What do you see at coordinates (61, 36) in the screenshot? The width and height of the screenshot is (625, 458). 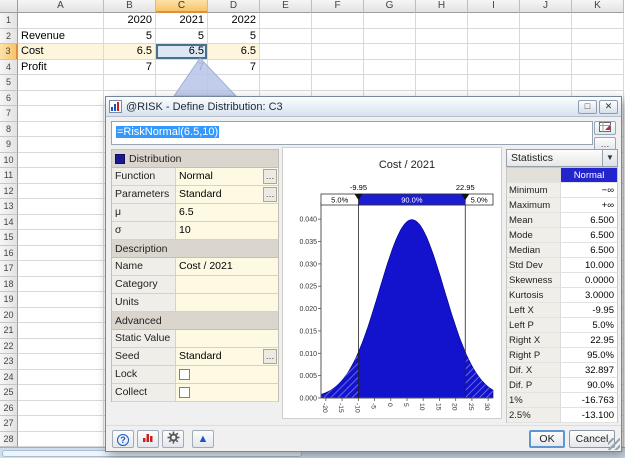 I see `cell-A2: Revenue` at bounding box center [61, 36].